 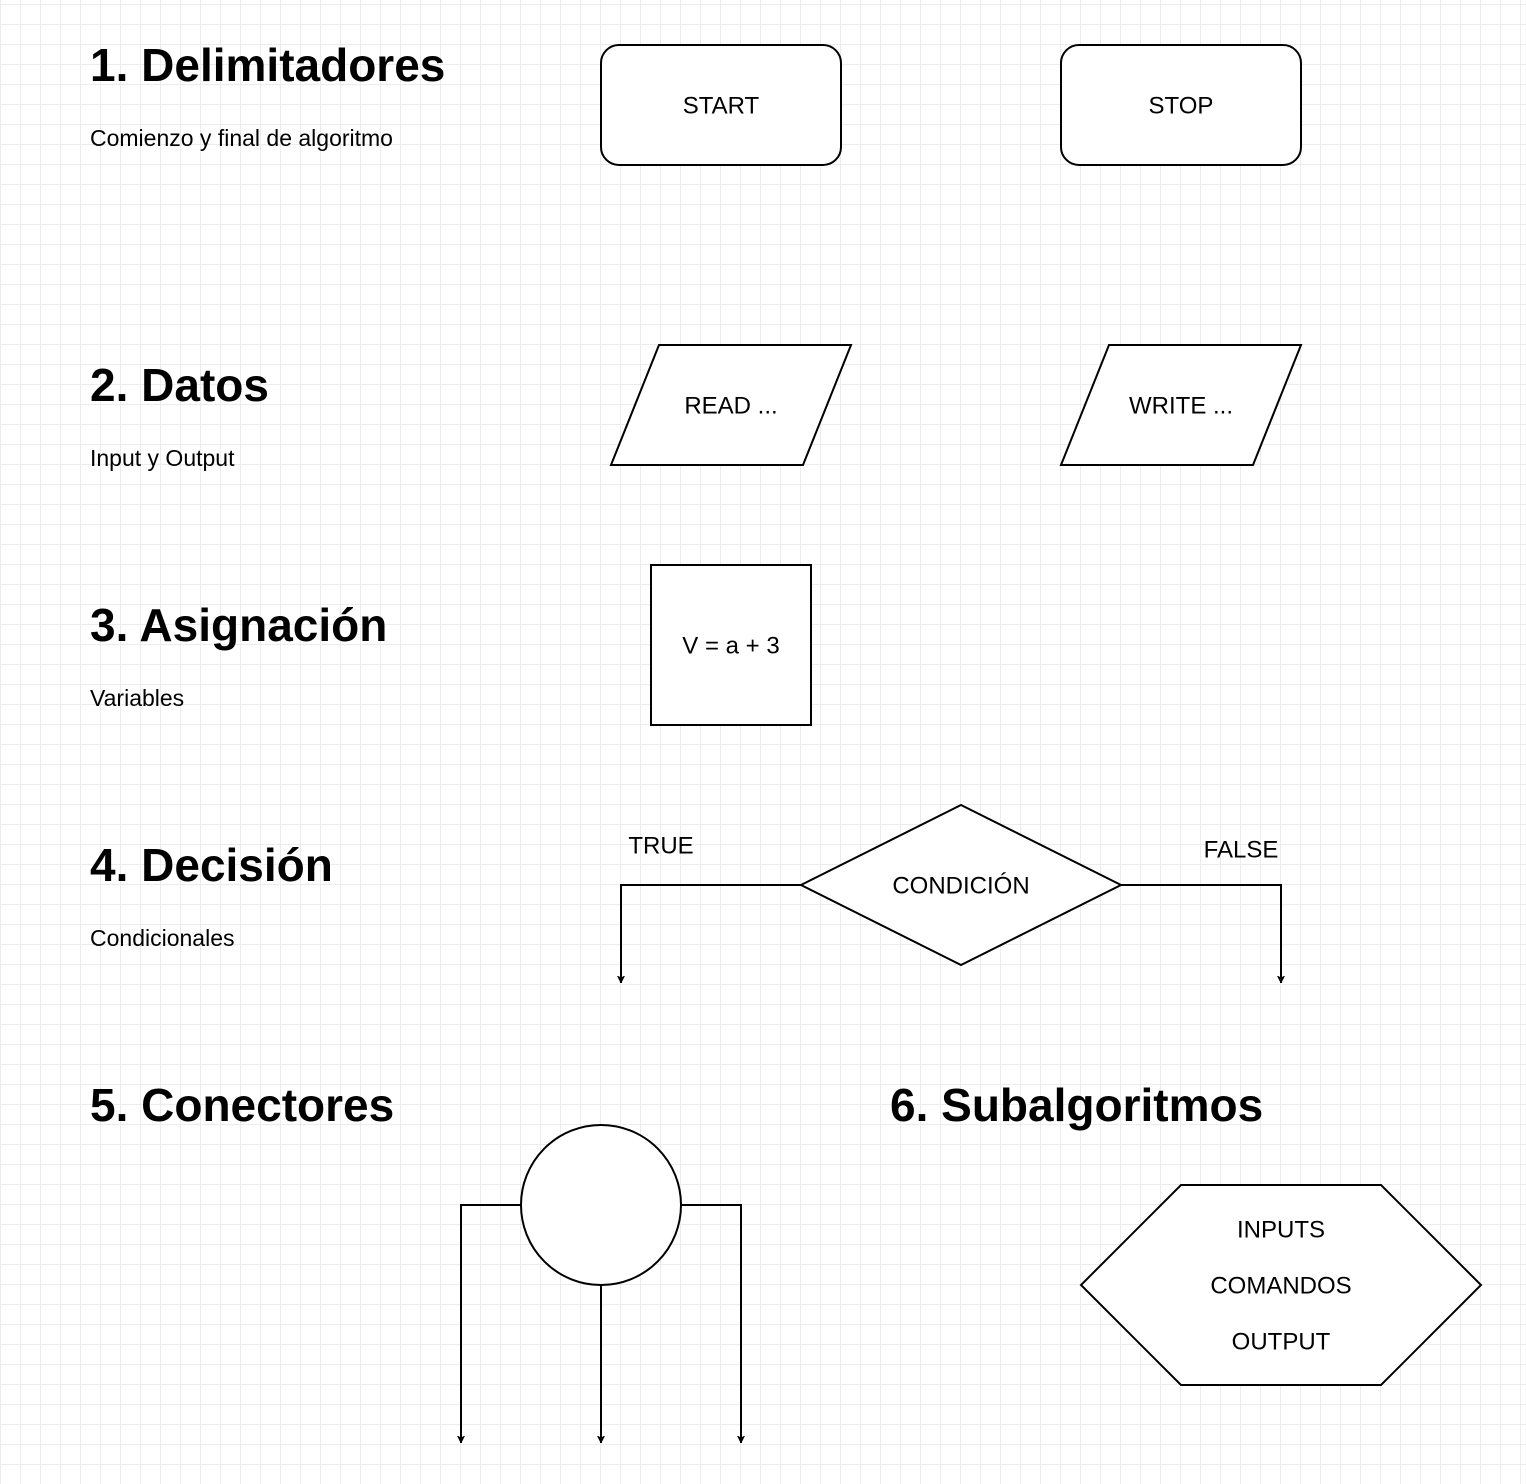 I want to click on terminator-start: START, so click(x=721, y=105).